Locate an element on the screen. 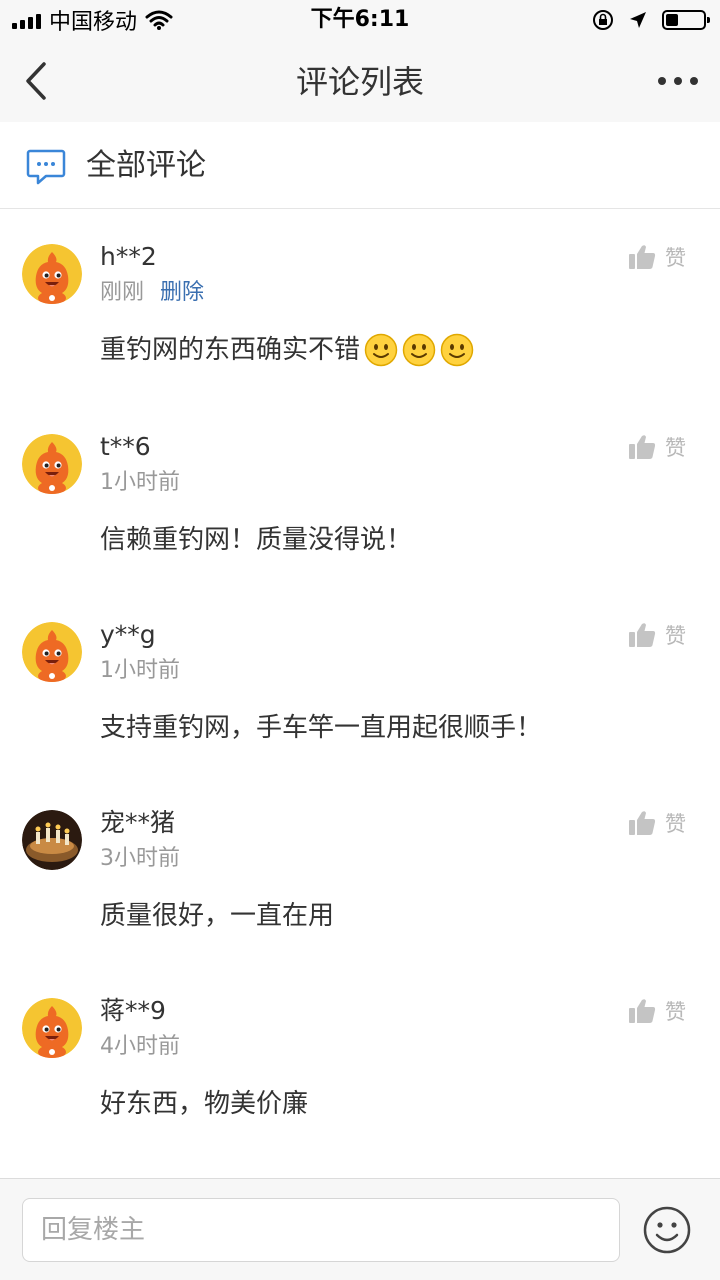 This screenshot has height=1280, width=720. comment-item: h**2 刚刚 删除 赞 重钓网的东西确实不错 is located at coordinates (360, 300).